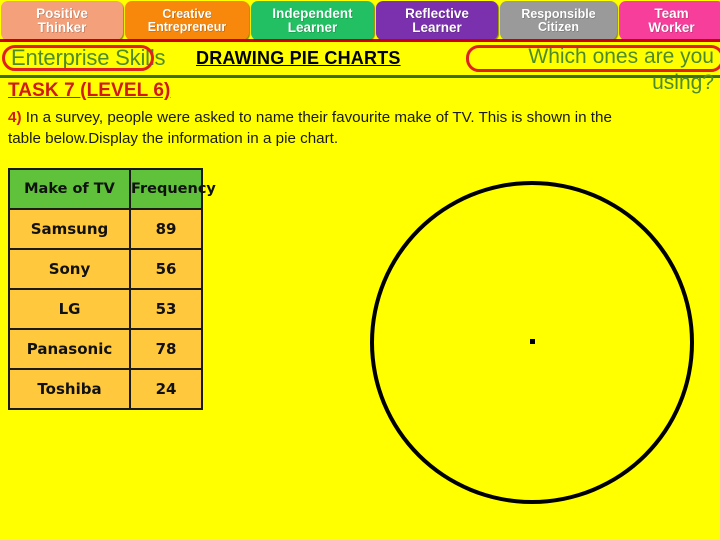 Image resolution: width=720 pixels, height=540 pixels. I want to click on table-row: Toshiba 24, so click(105, 389).